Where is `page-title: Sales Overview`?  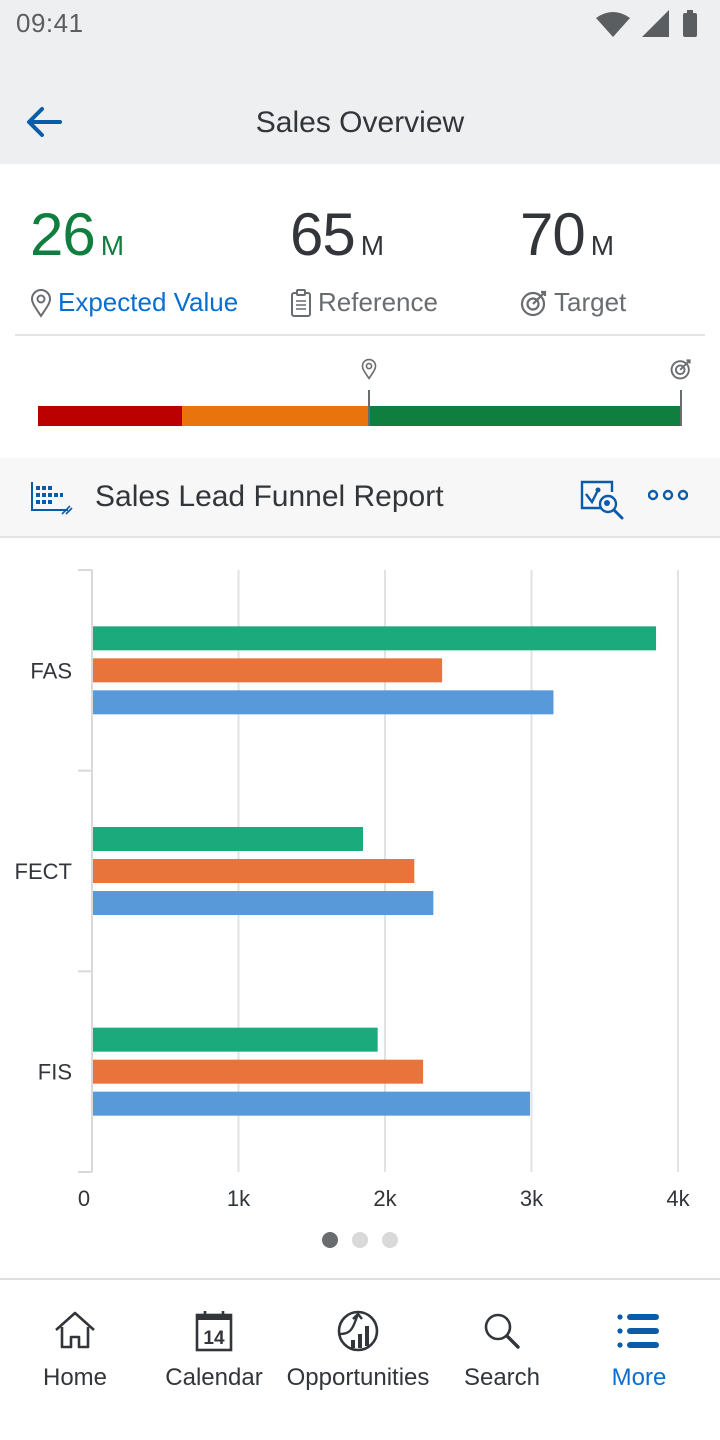 page-title: Sales Overview is located at coordinates (360, 122).